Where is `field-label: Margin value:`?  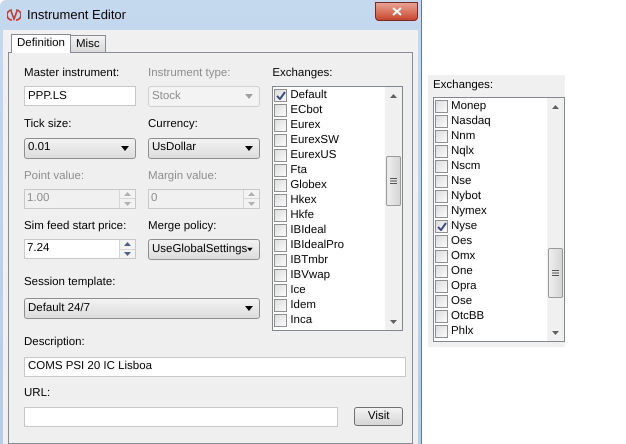 field-label: Margin value: is located at coordinates (183, 176).